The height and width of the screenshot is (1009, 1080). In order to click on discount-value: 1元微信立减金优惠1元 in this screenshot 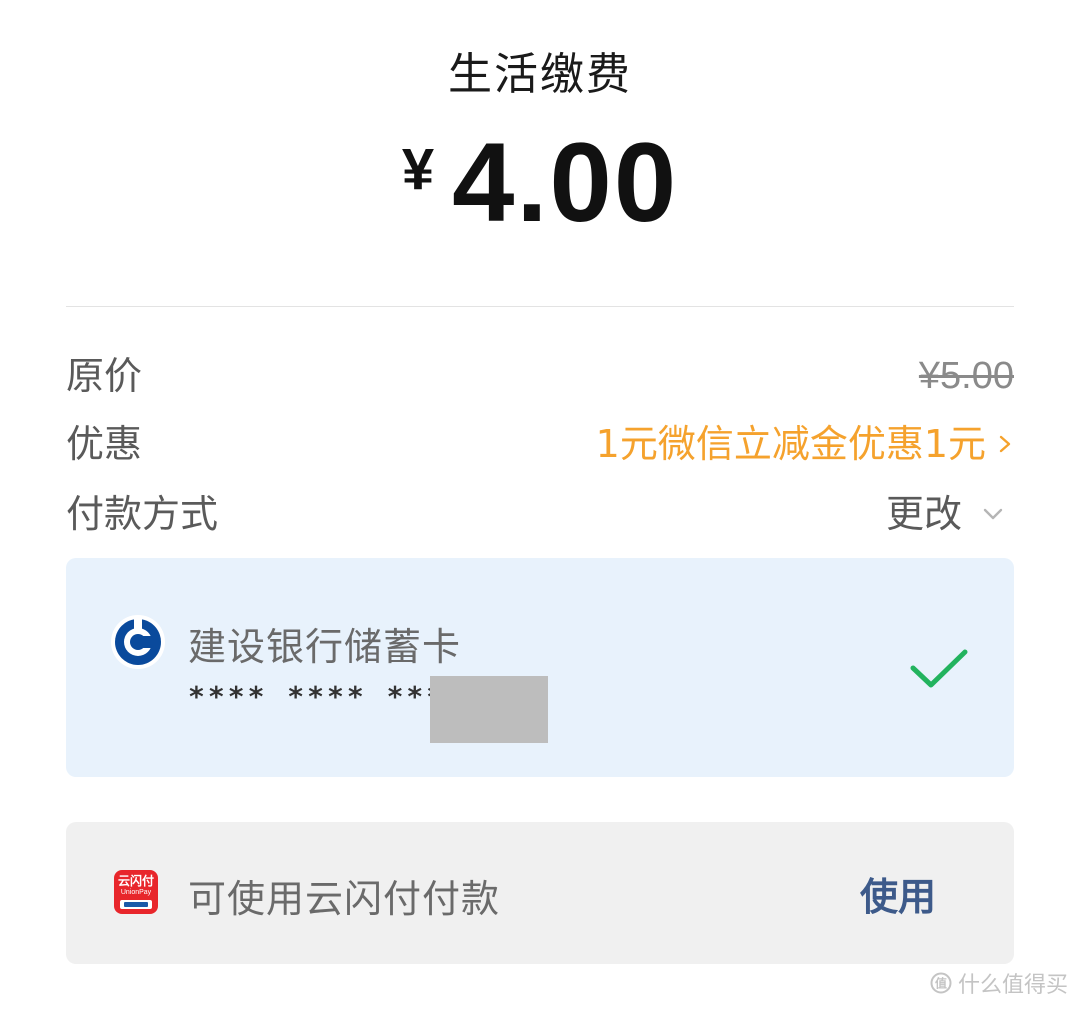, I will do `click(790, 444)`.